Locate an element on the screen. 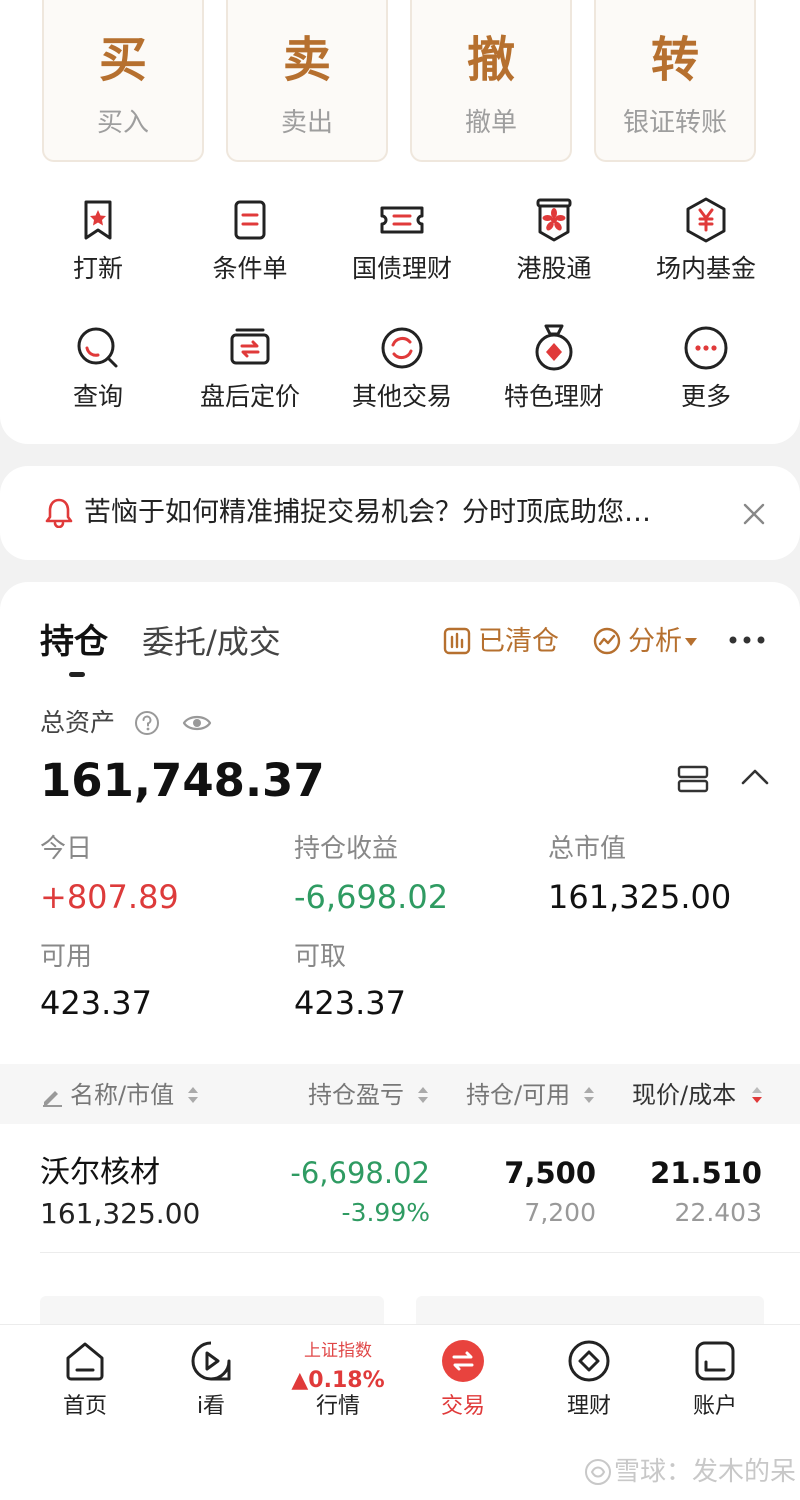 Image resolution: width=800 pixels, height=1500 pixels. position-pnl-value: -6,698.02 is located at coordinates (371, 897).